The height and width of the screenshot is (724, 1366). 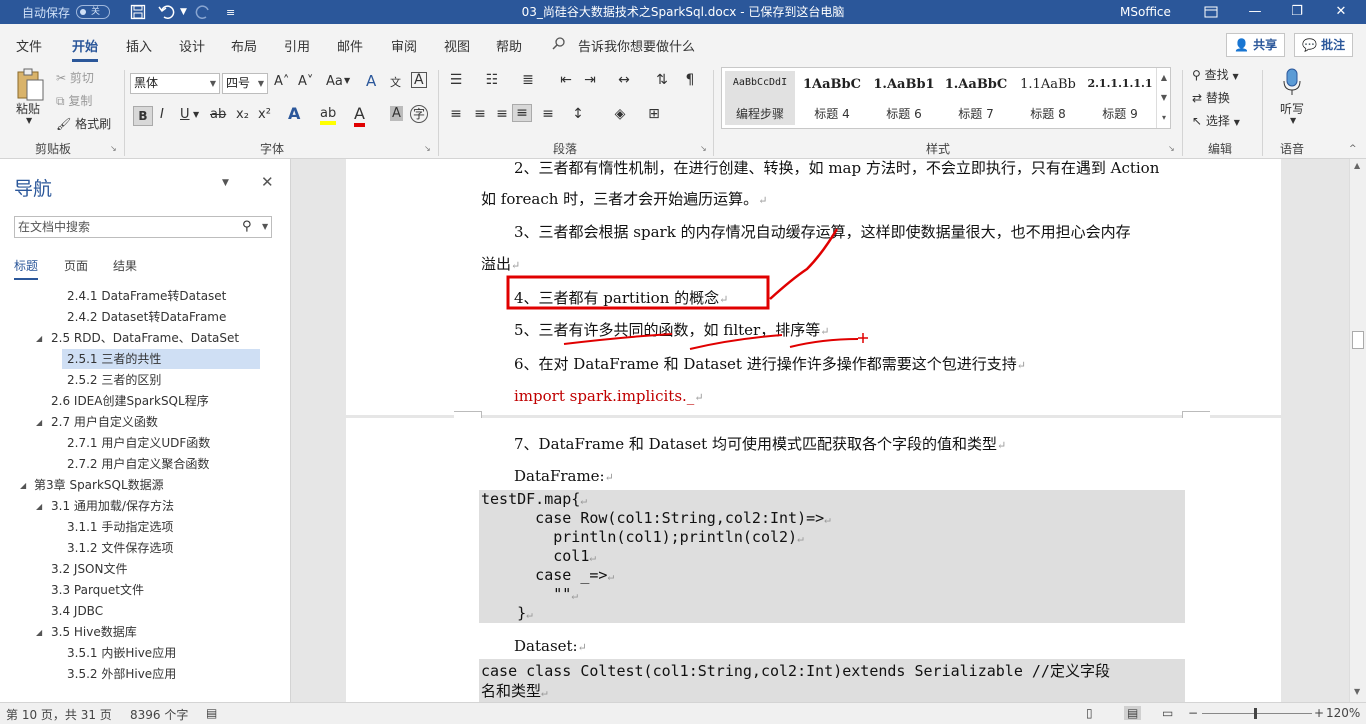 I want to click on nav-item: 3.1.1 手动指定选项, so click(x=145, y=527).